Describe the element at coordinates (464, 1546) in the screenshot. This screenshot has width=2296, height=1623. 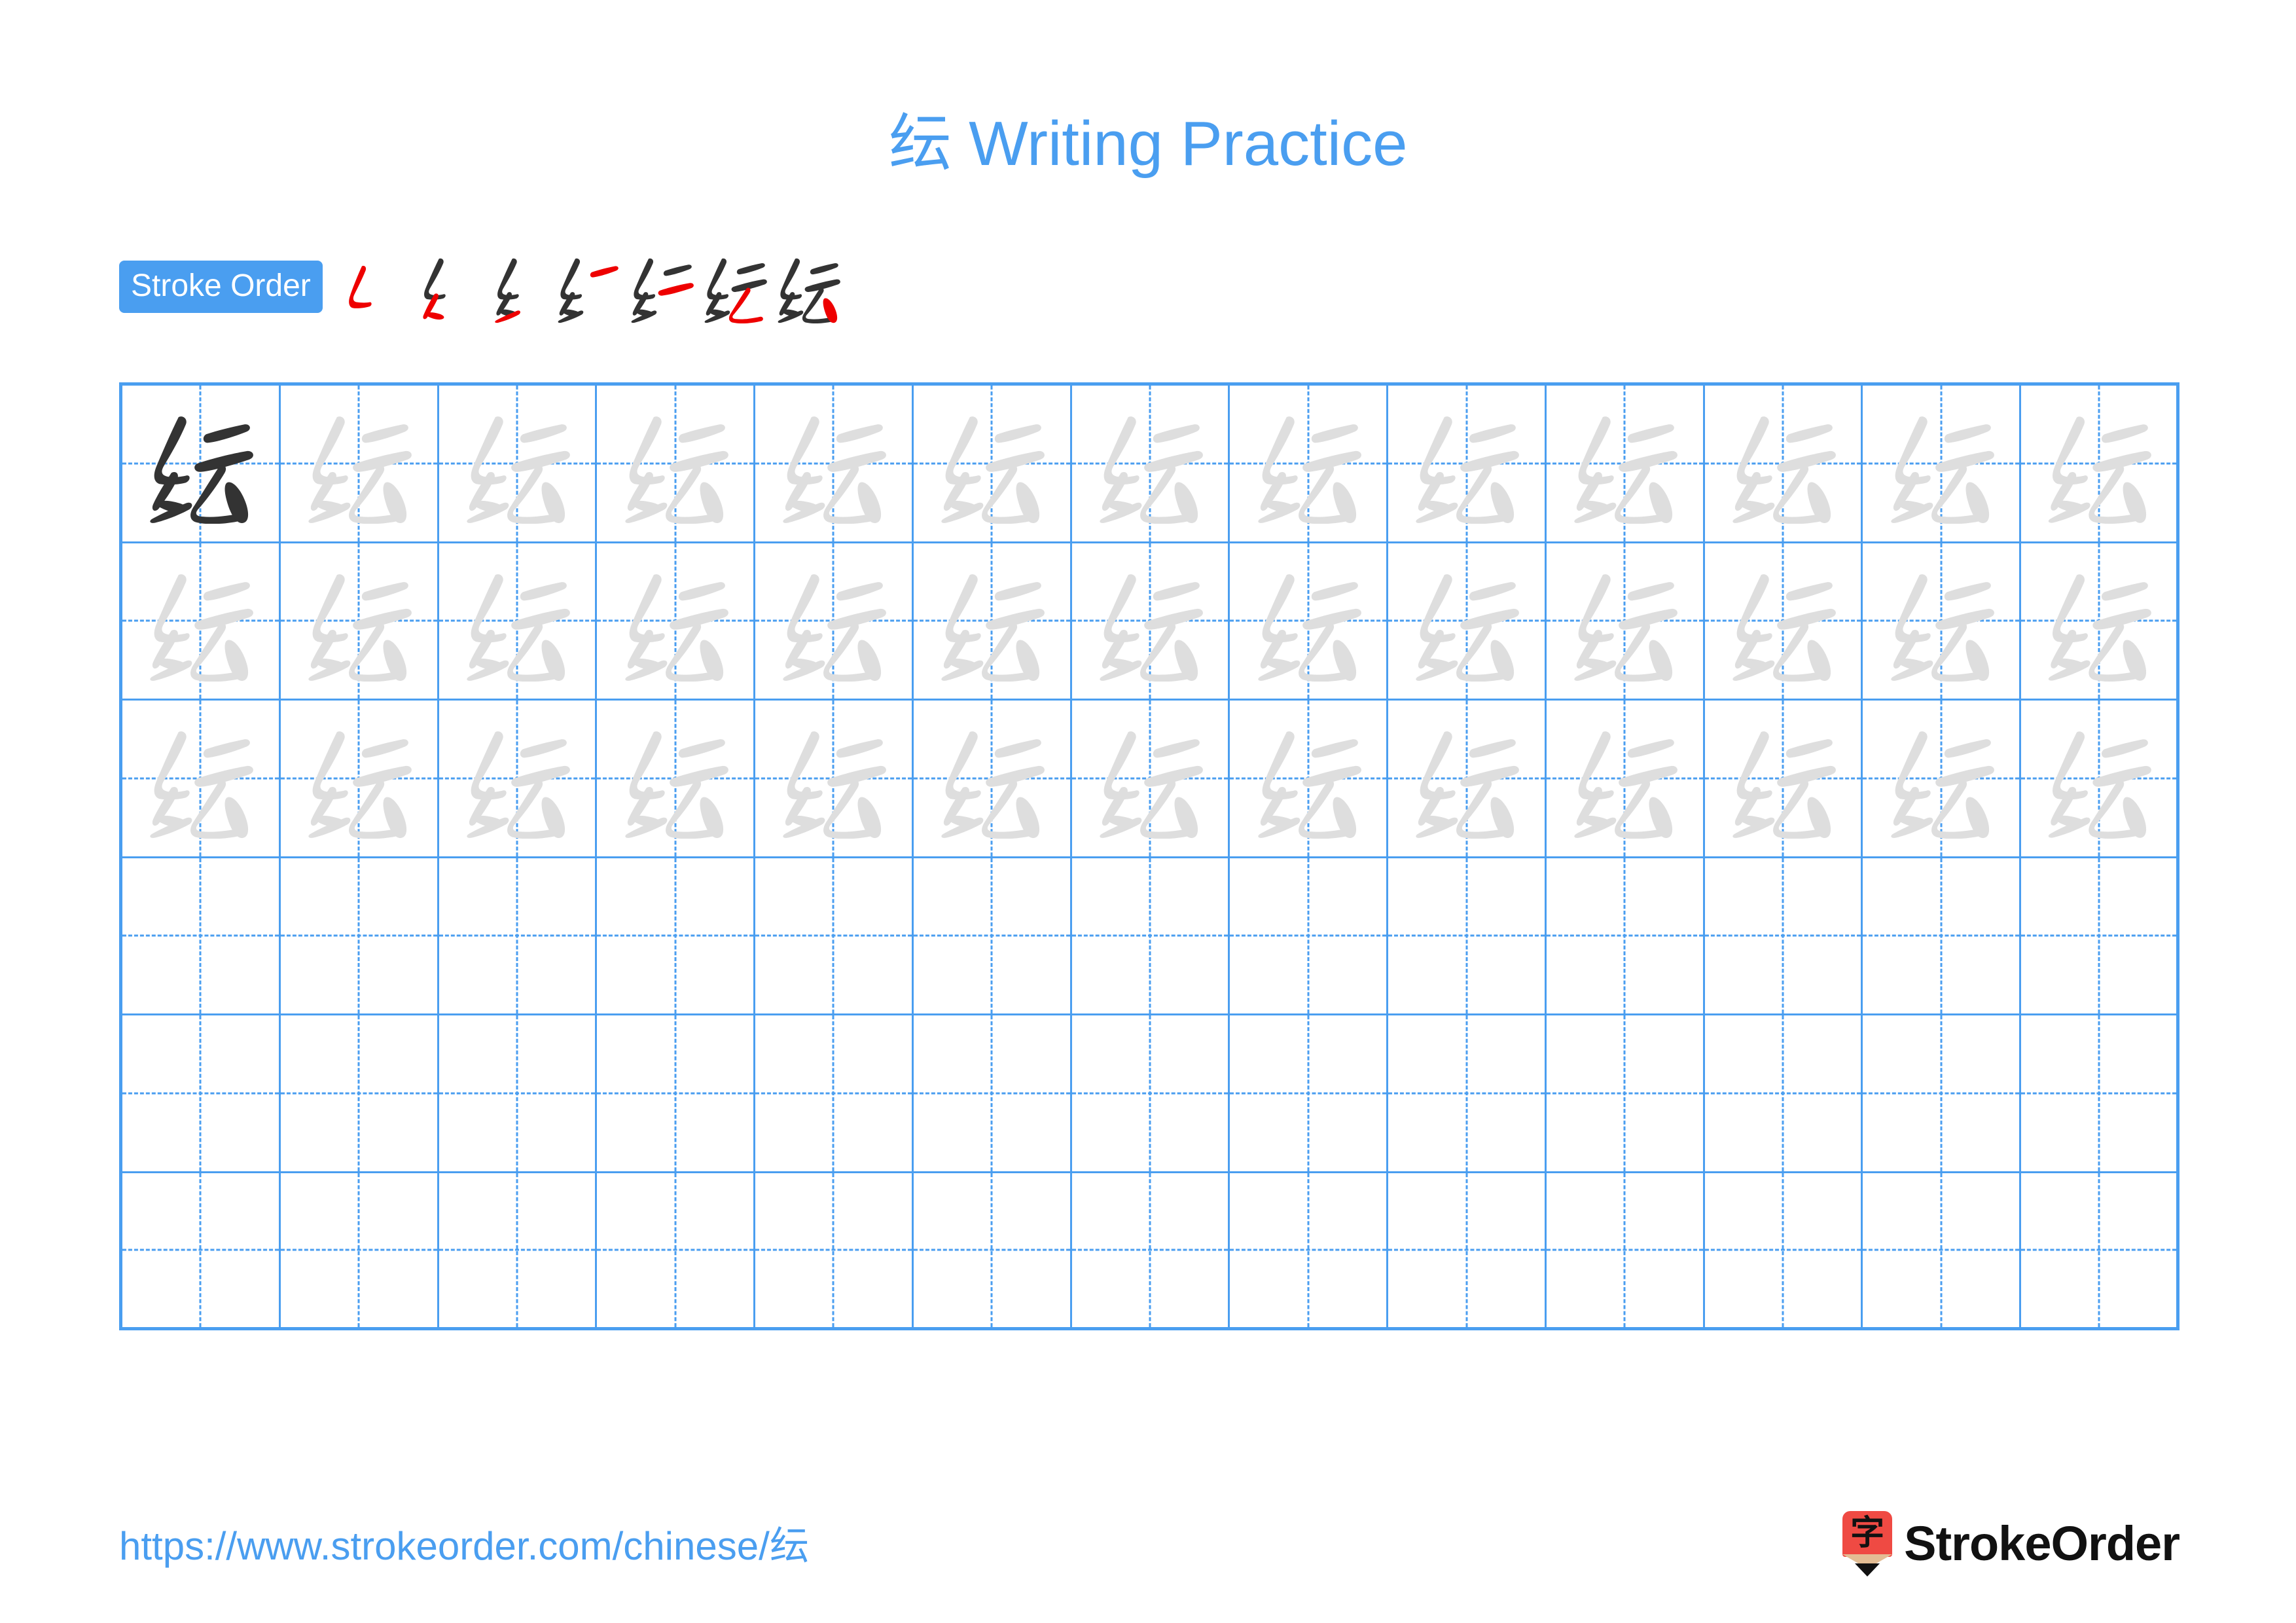
I see `footer-url: https://www.strokeorder.com/chinese/纭` at that location.